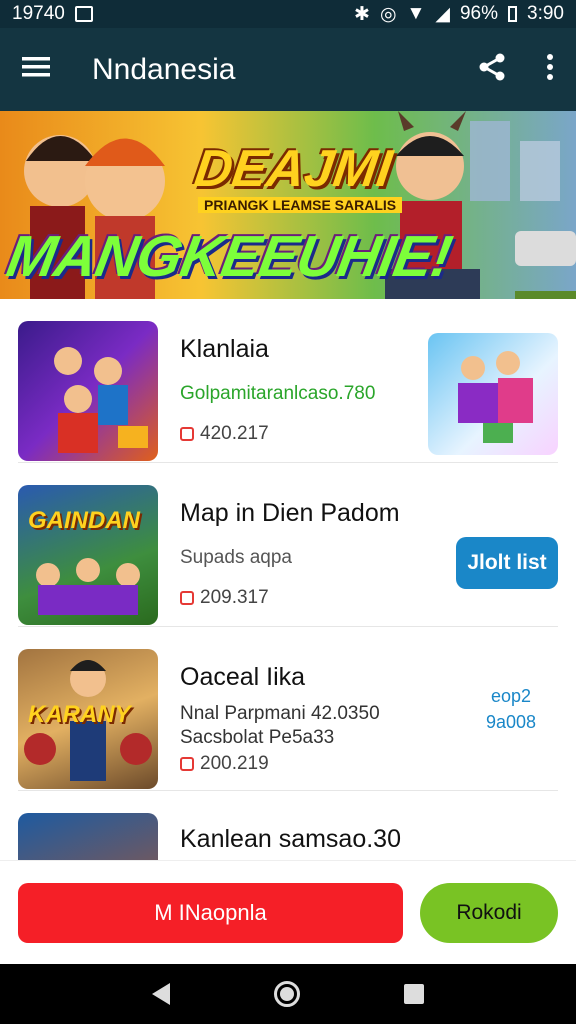 The width and height of the screenshot is (576, 1024). I want to click on game-subtitle: Golpamitaranlcaso.780, so click(278, 393).